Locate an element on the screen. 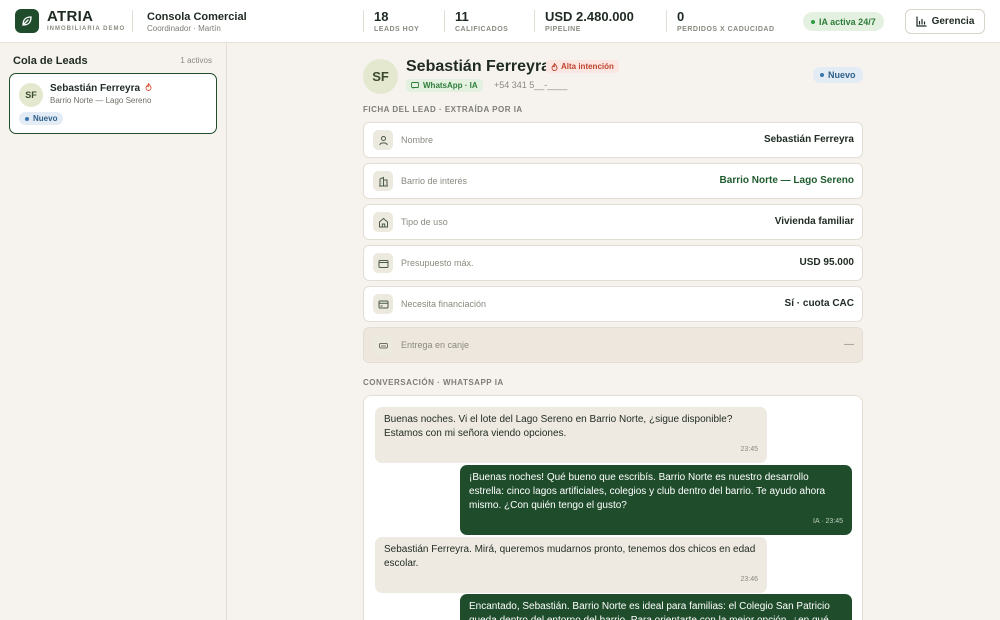  message-time: 23:45 is located at coordinates (749, 449).